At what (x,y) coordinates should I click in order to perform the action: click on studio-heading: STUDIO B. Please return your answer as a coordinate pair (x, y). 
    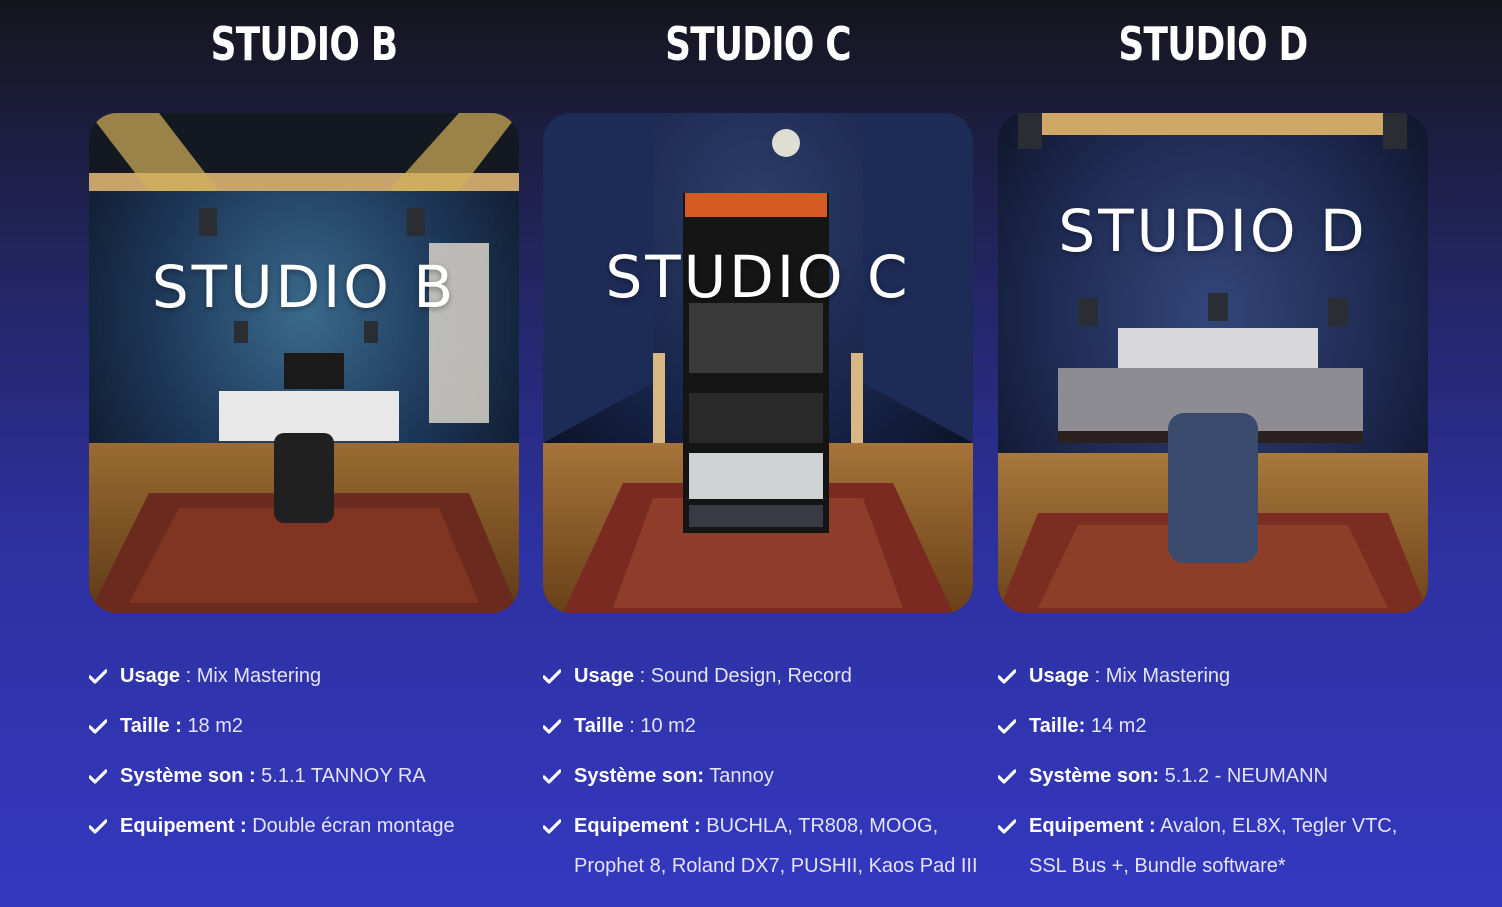
    Looking at the image, I should click on (304, 44).